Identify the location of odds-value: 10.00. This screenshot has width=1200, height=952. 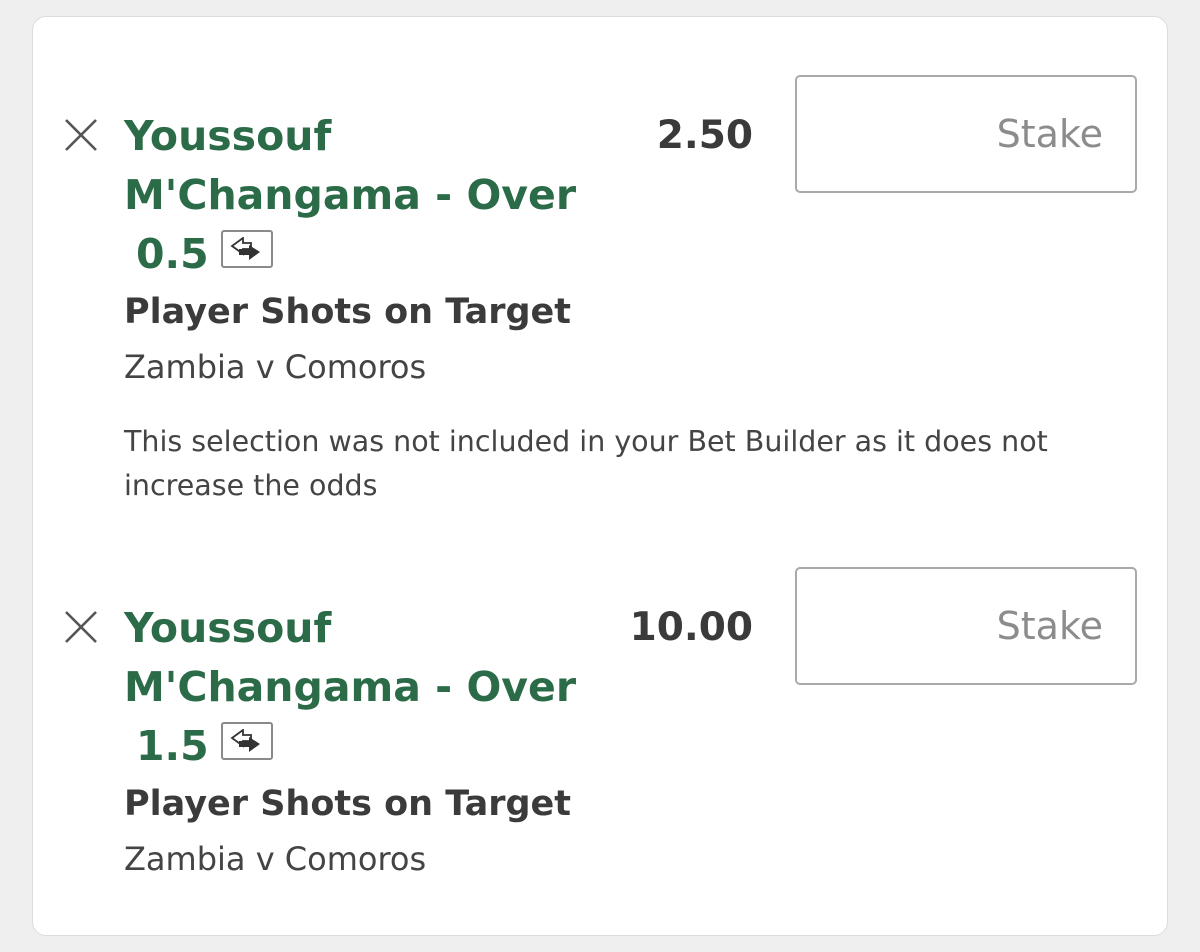
(691, 627).